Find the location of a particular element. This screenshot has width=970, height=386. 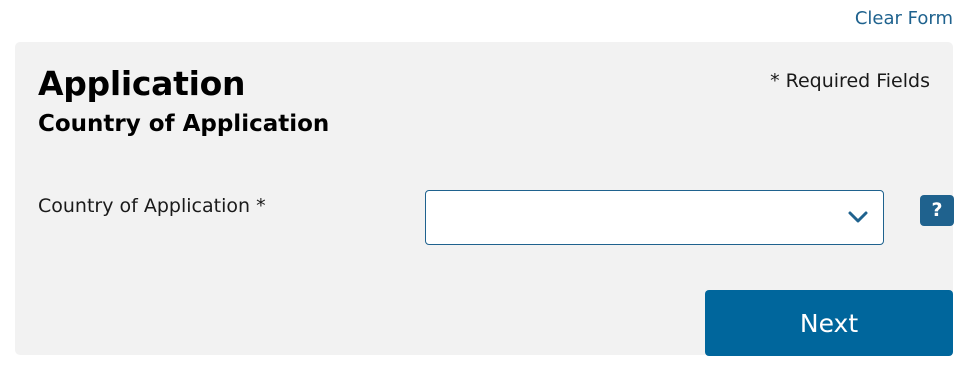

required-fields-note: * Required Fields is located at coordinates (850, 81).